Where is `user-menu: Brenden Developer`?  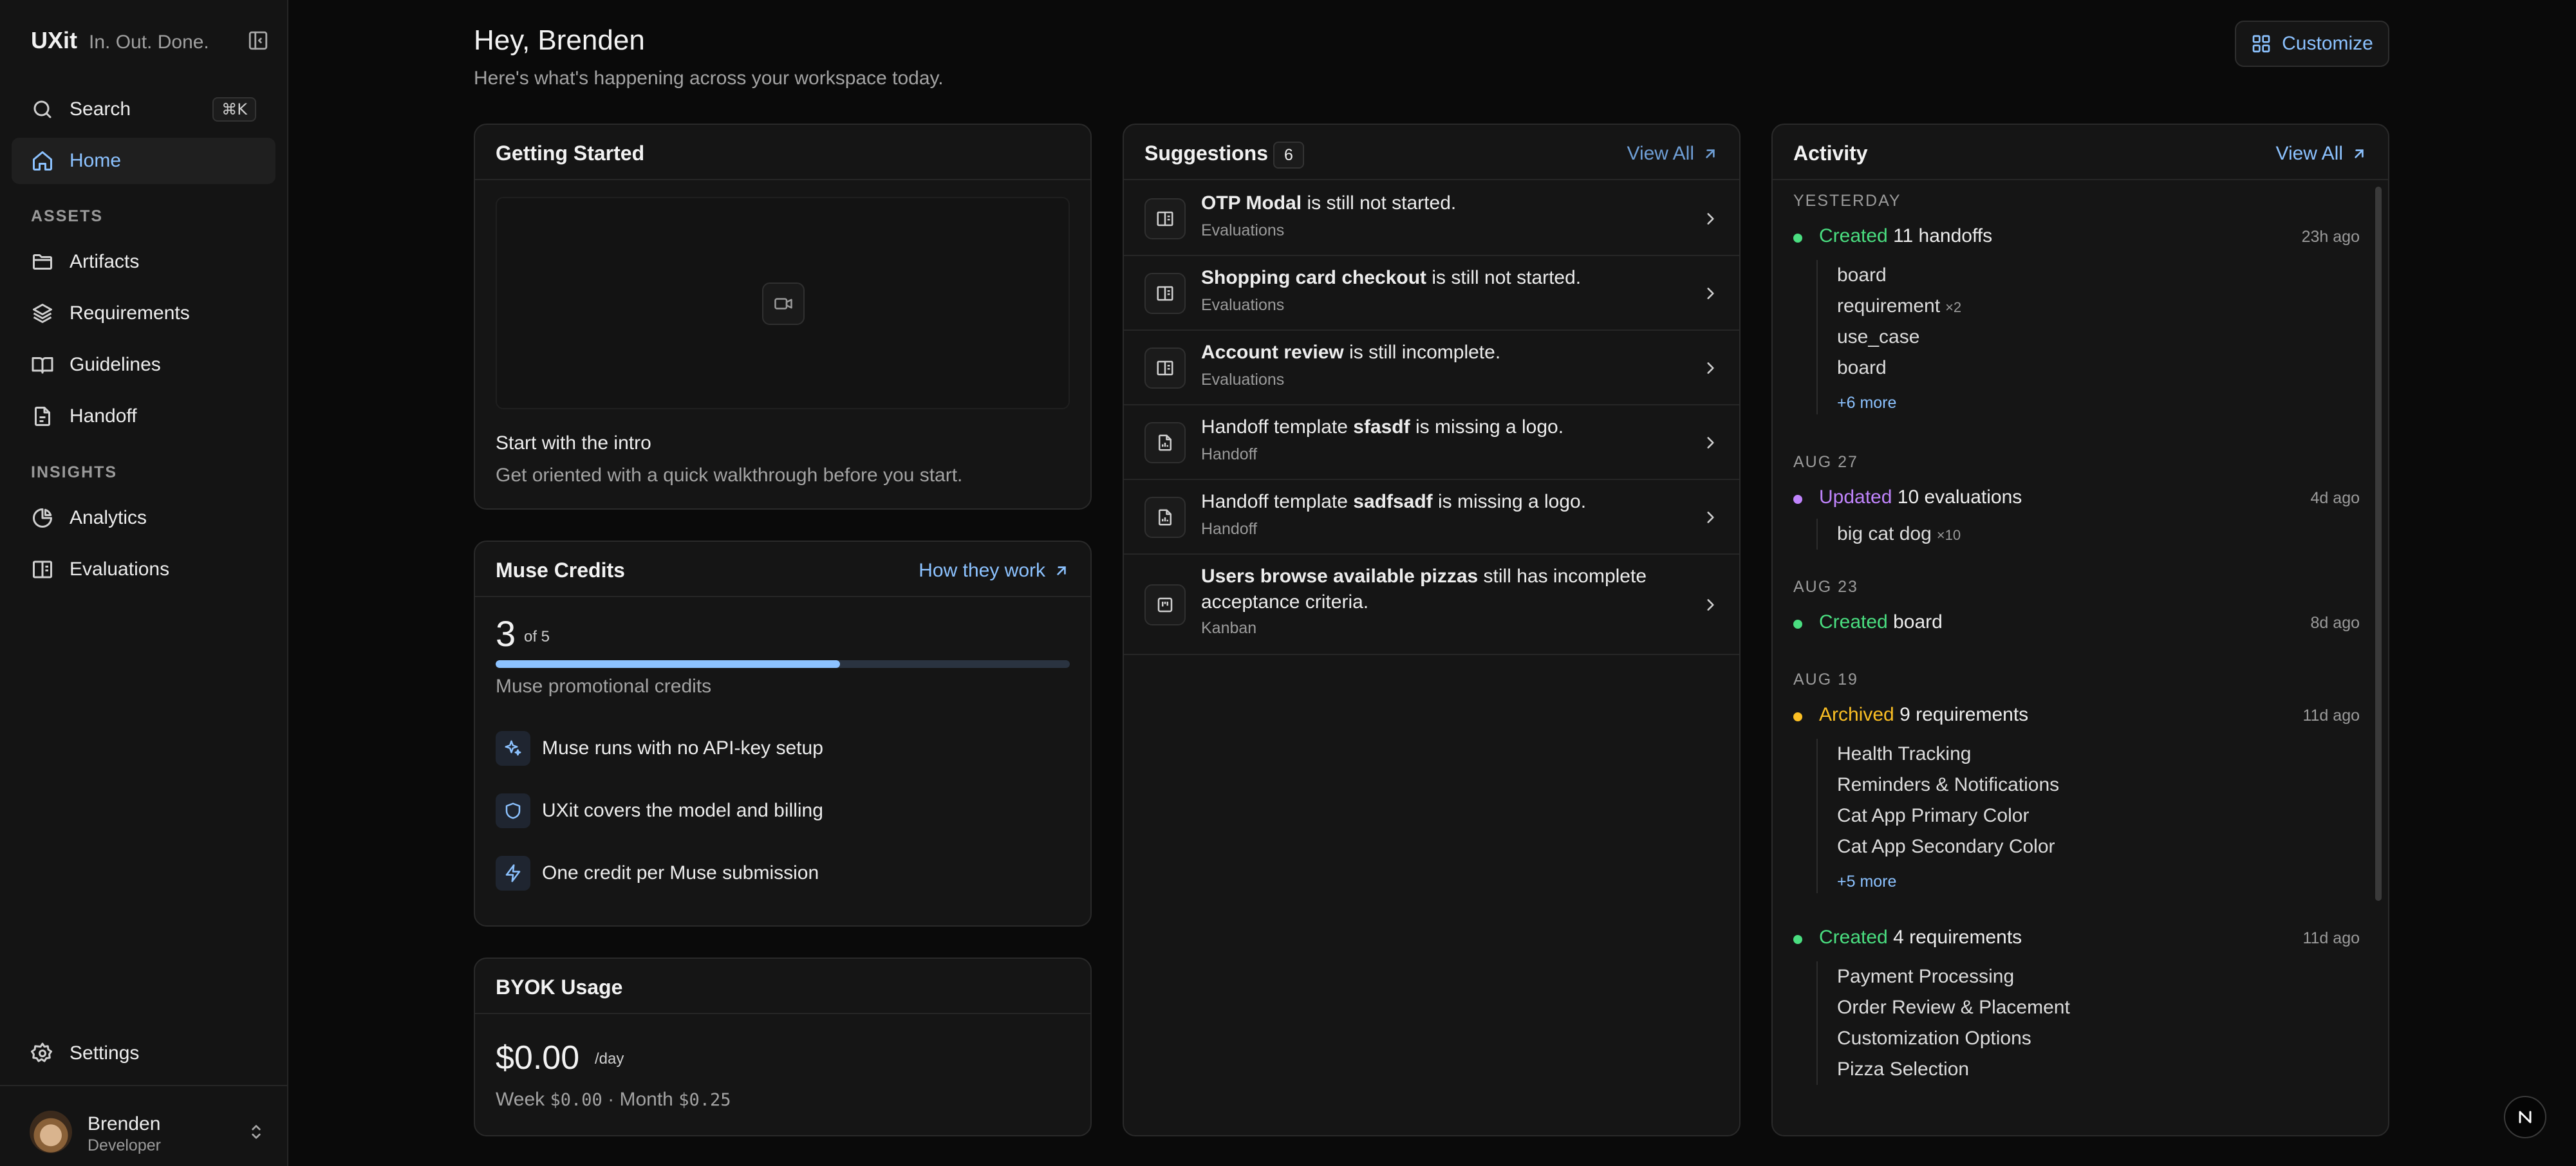 user-menu: Brenden Developer is located at coordinates (143, 1125).